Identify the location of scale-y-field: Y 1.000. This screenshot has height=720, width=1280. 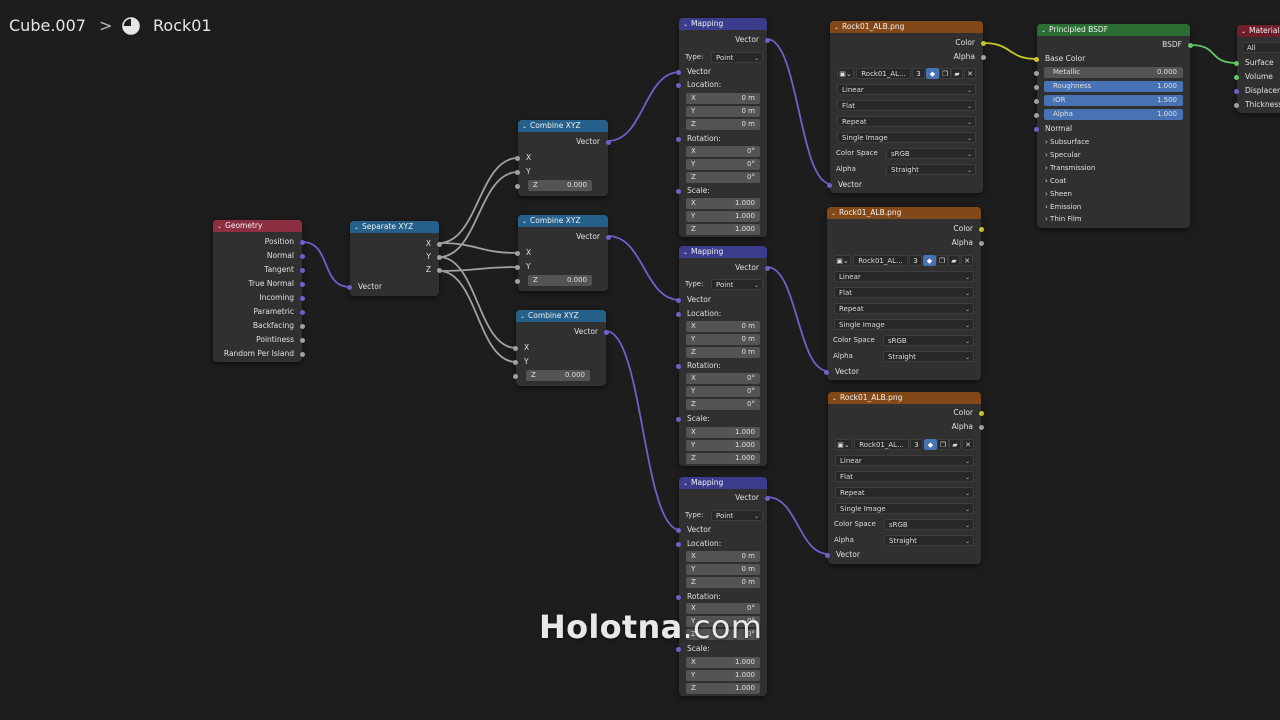
(723, 216).